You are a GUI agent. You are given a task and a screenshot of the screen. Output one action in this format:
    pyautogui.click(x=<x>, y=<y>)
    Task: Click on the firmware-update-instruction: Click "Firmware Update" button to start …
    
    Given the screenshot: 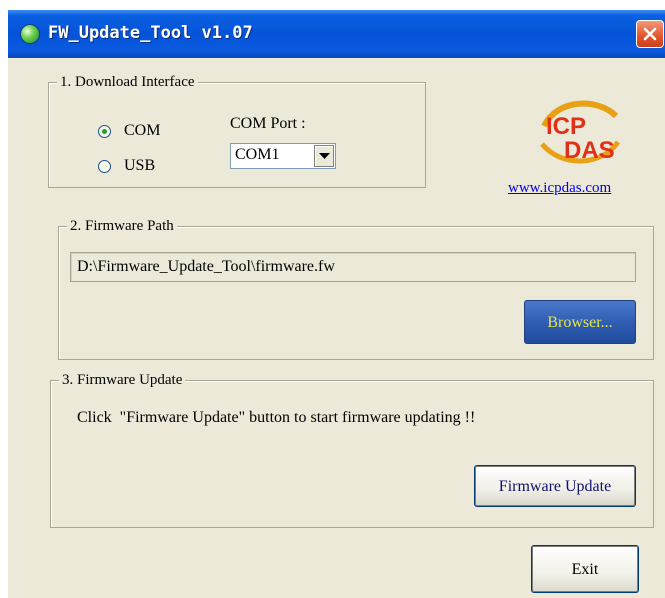 What is the action you would take?
    pyautogui.click(x=276, y=417)
    